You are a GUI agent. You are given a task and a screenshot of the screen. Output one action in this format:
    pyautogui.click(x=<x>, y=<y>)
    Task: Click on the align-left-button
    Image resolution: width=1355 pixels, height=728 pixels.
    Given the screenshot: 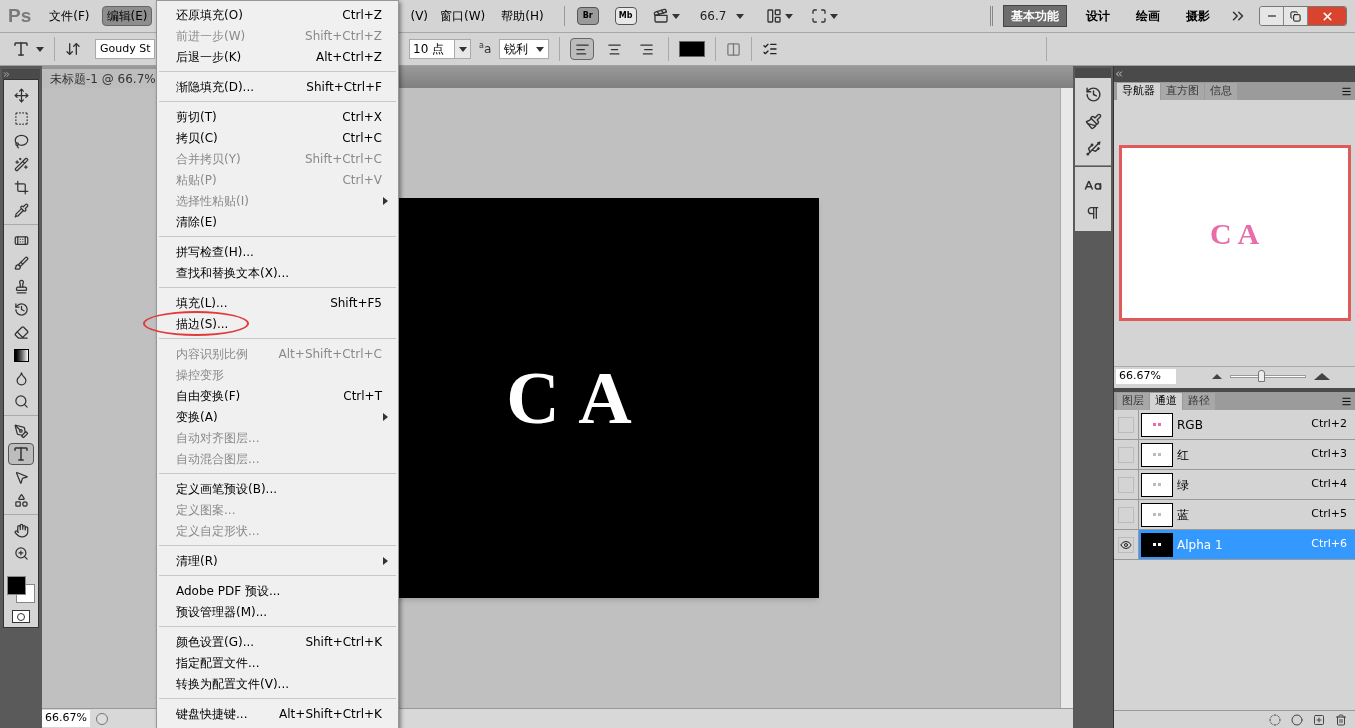 What is the action you would take?
    pyautogui.click(x=582, y=49)
    